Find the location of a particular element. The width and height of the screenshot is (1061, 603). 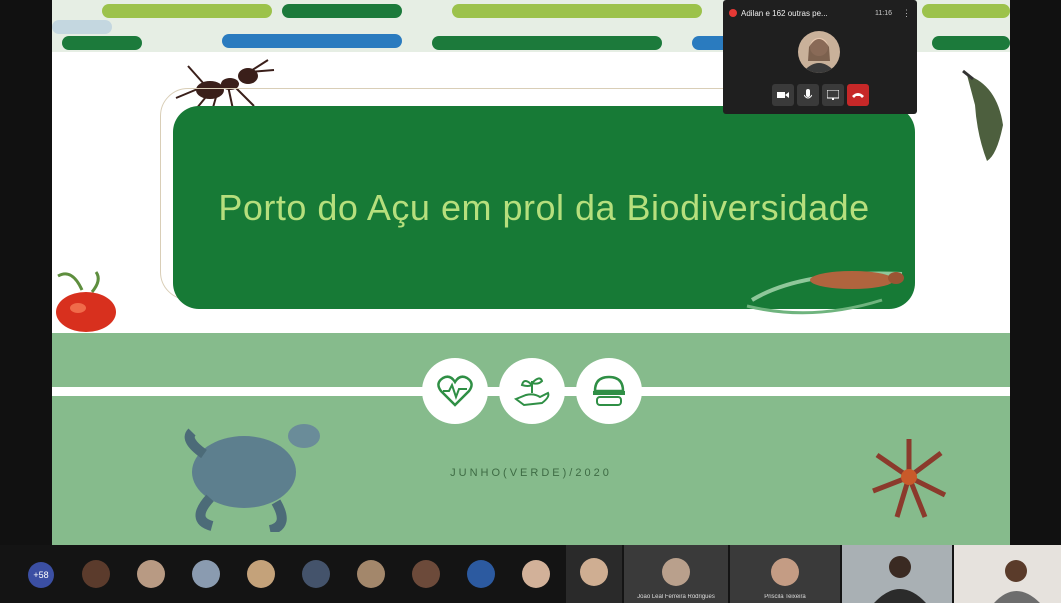

participant-tile: Priscila Teixeira is located at coordinates (785, 574).